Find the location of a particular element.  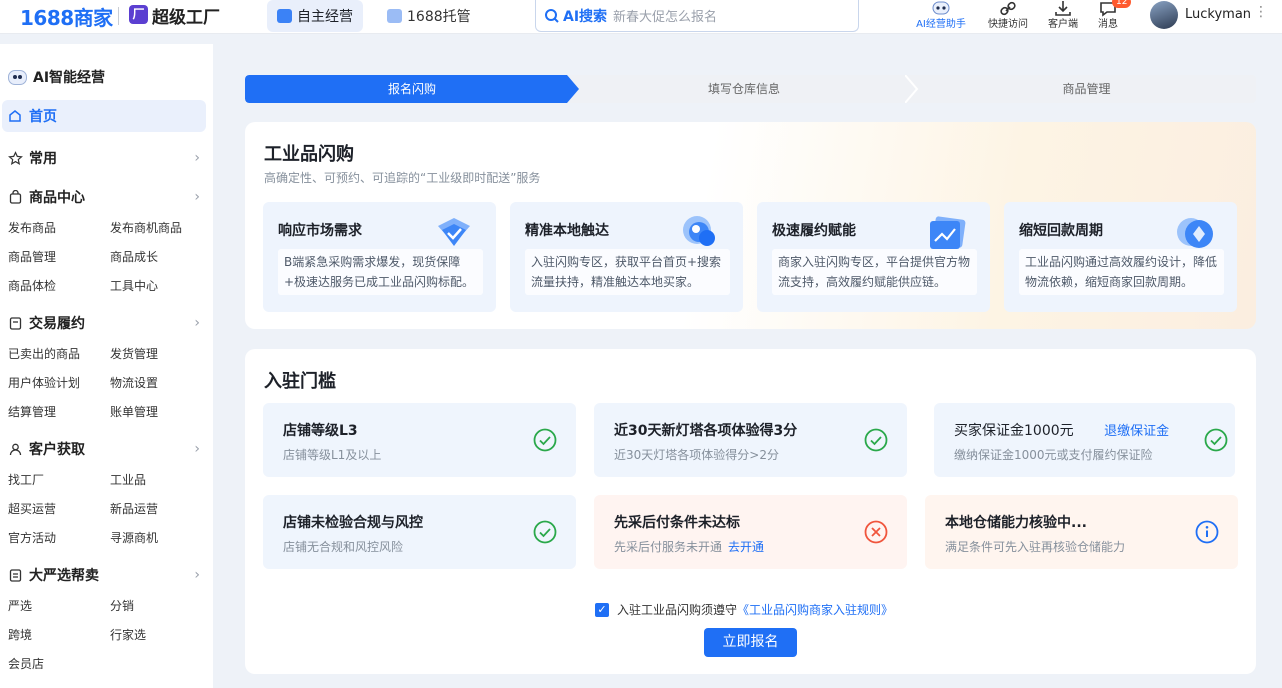

requirement-item: 买家保证金1000元 退缴保证金 缴纳保证金1000元或支付履约保证险 is located at coordinates (1084, 440).